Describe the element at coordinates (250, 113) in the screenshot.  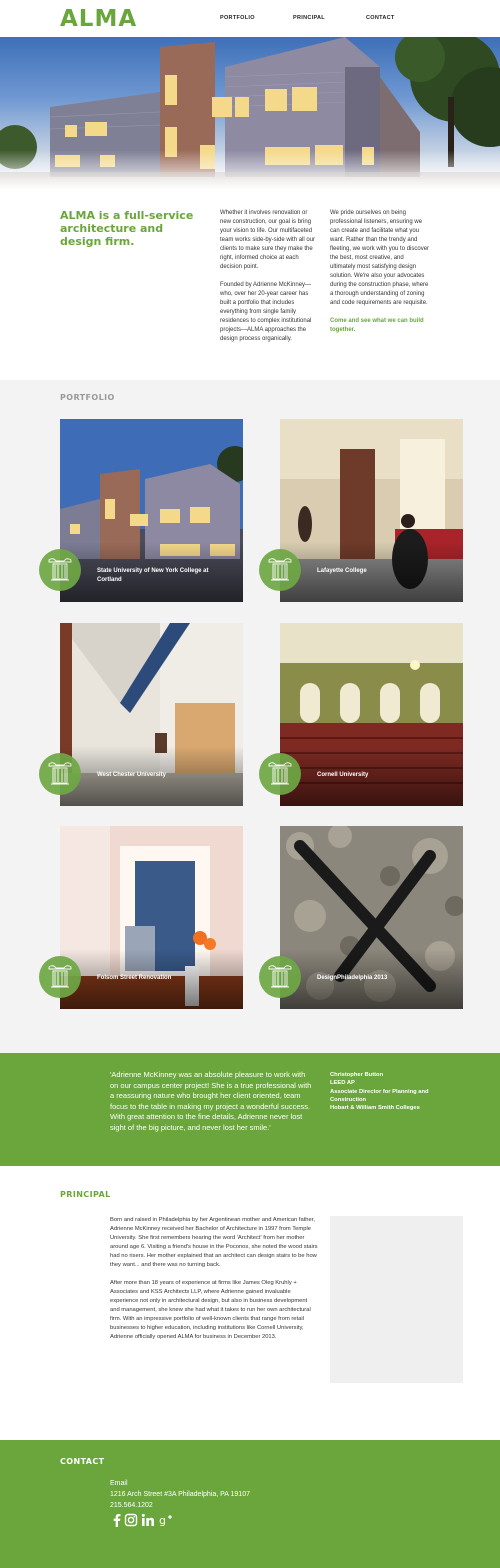
I see `hero-image` at that location.